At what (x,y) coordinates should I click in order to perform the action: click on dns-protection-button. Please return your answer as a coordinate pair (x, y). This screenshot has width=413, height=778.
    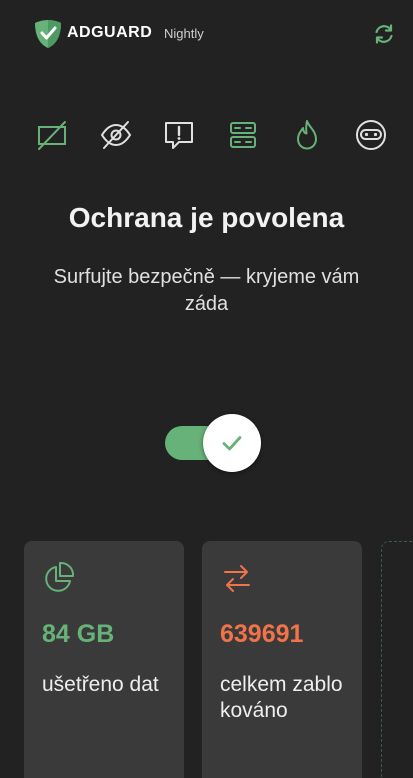
    Looking at the image, I should click on (243, 135).